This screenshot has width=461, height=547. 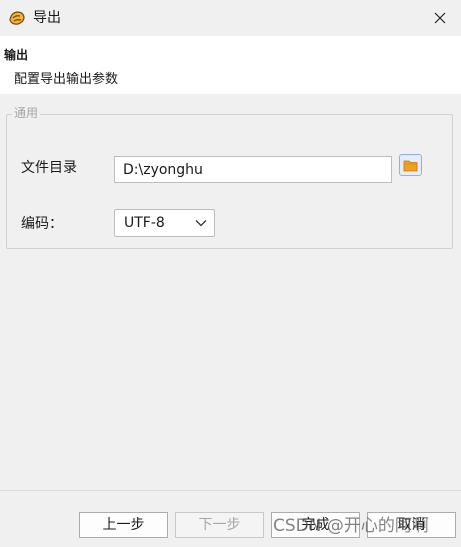 I want to click on encoding-label: 编码：, so click(x=42, y=224).